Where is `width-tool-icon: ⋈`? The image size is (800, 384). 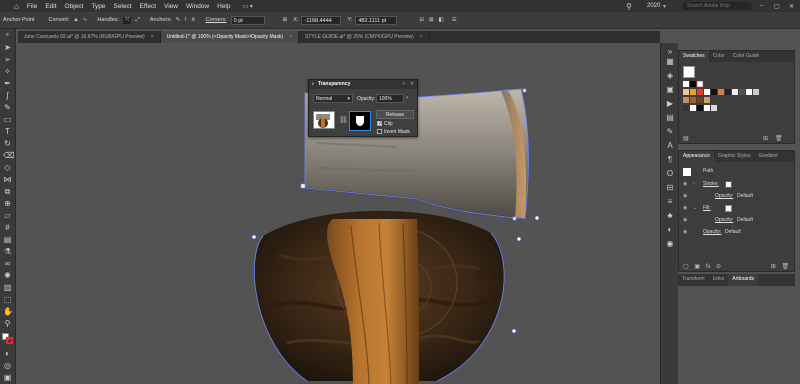
width-tool-icon: ⋈ is located at coordinates (7, 179).